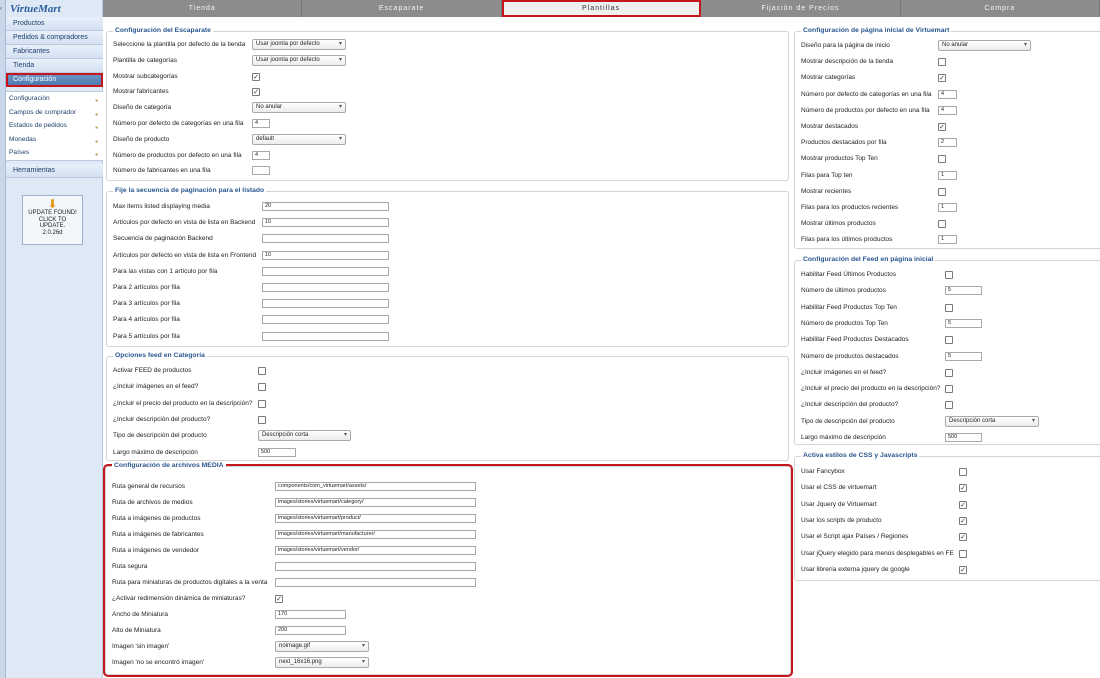 The image size is (1100, 678). I want to click on feed_inicio-row-label: Habilitar Feed Productos Destacados, so click(855, 340).